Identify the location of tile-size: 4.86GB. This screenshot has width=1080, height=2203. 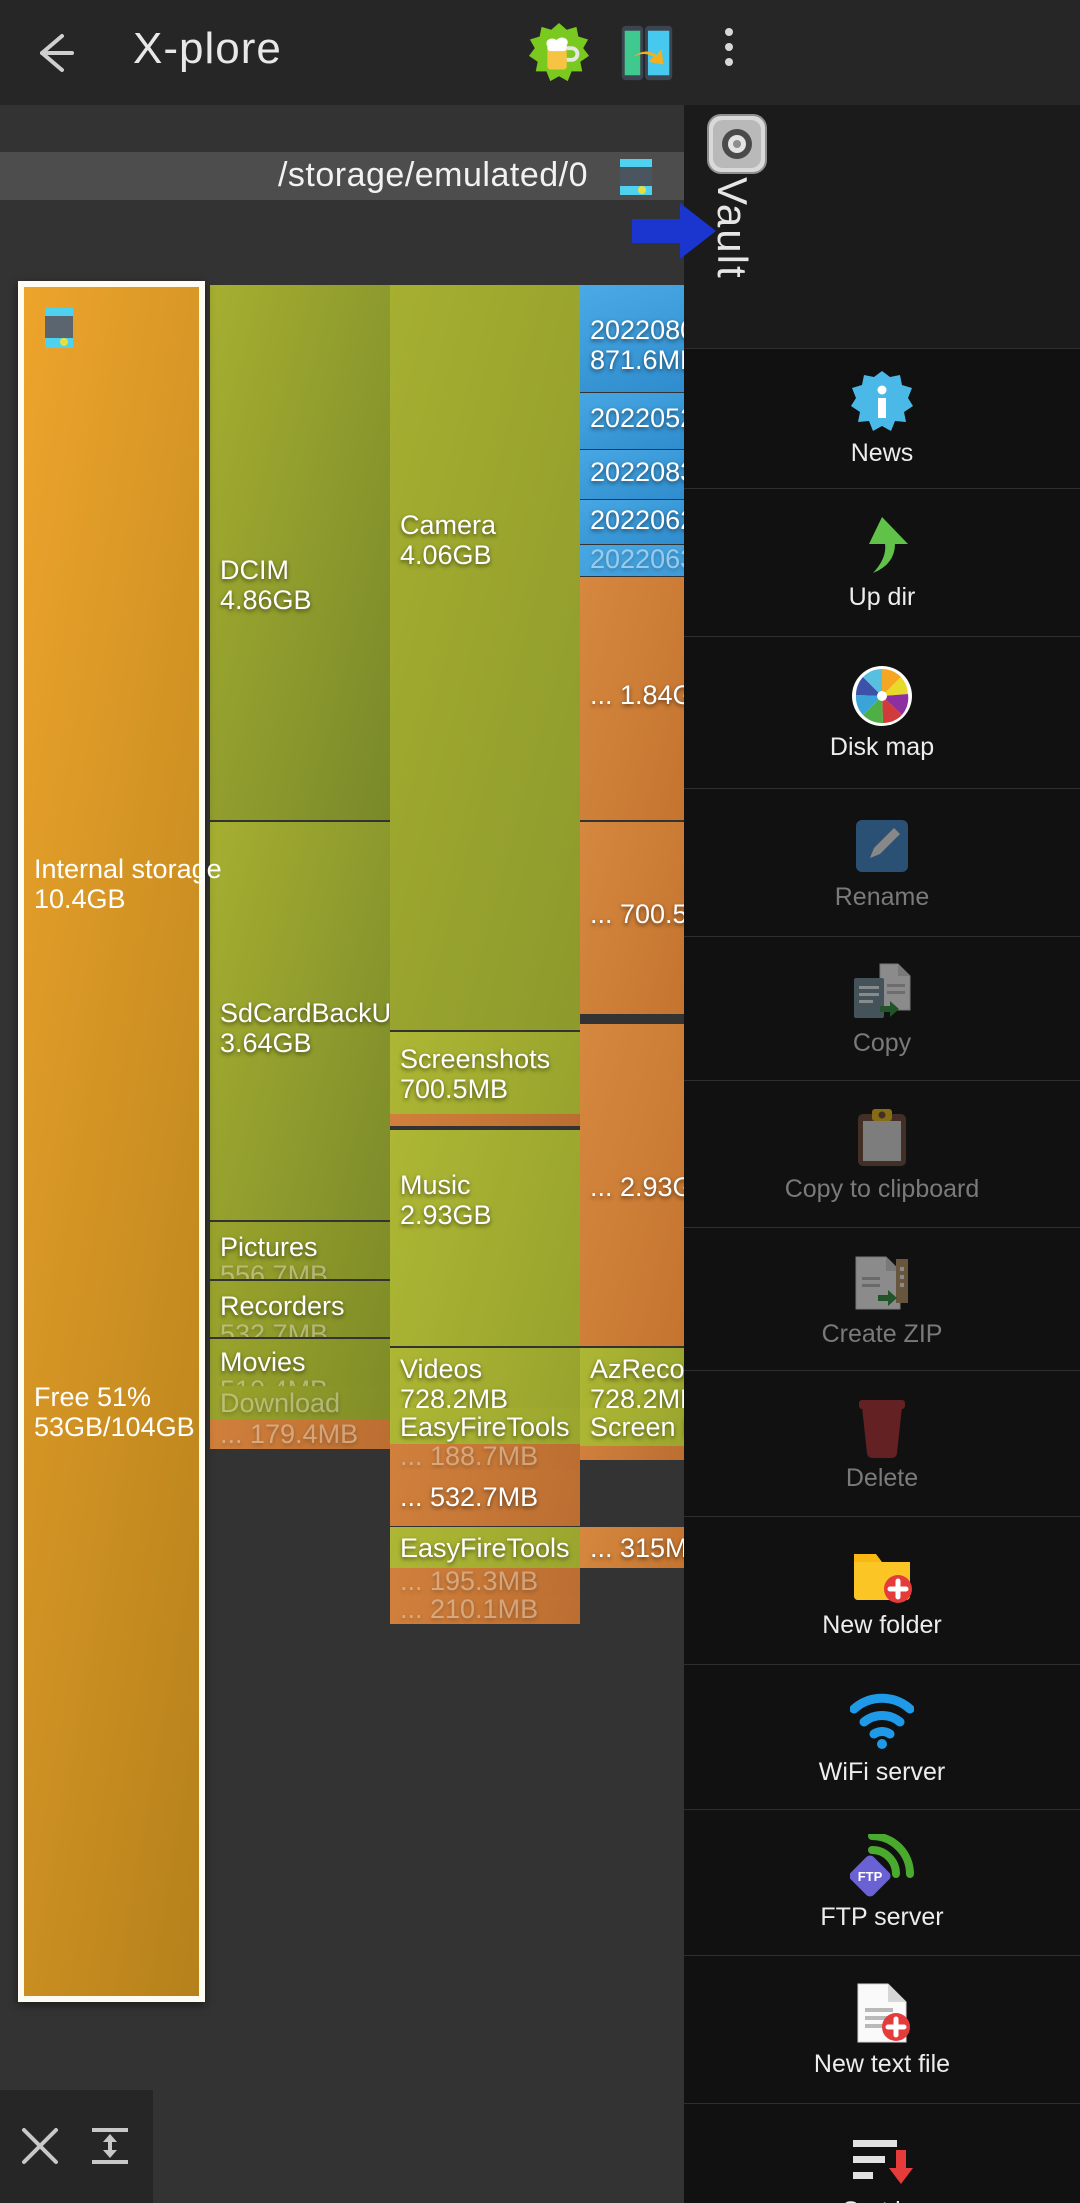
(266, 600).